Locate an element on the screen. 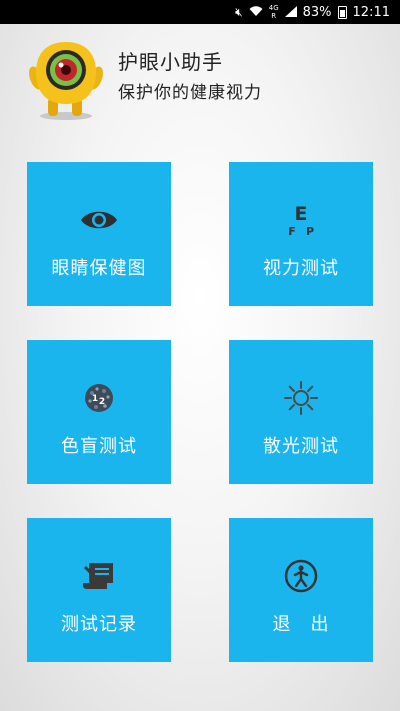 The image size is (400, 711). network-type: 4G R is located at coordinates (273, 12).